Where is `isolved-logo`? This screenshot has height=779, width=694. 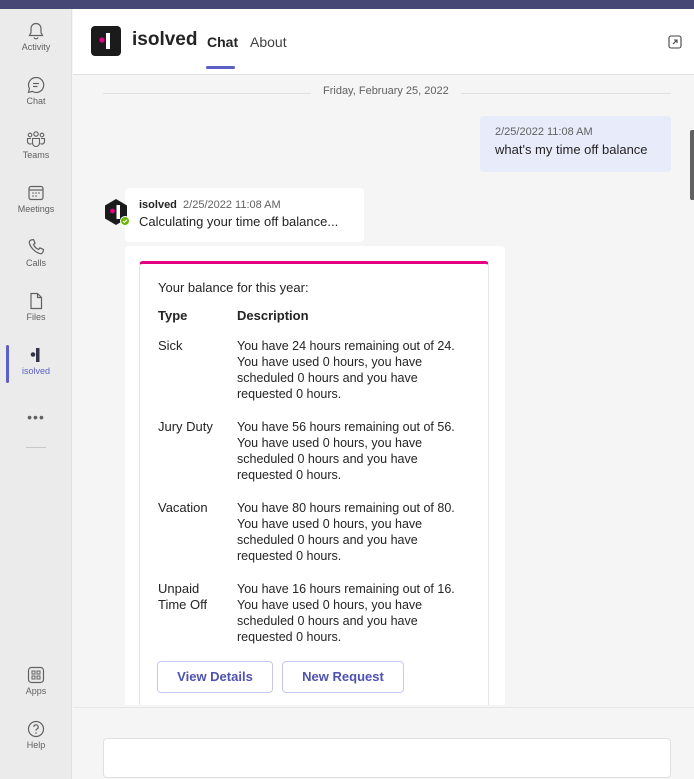 isolved-logo is located at coordinates (106, 41).